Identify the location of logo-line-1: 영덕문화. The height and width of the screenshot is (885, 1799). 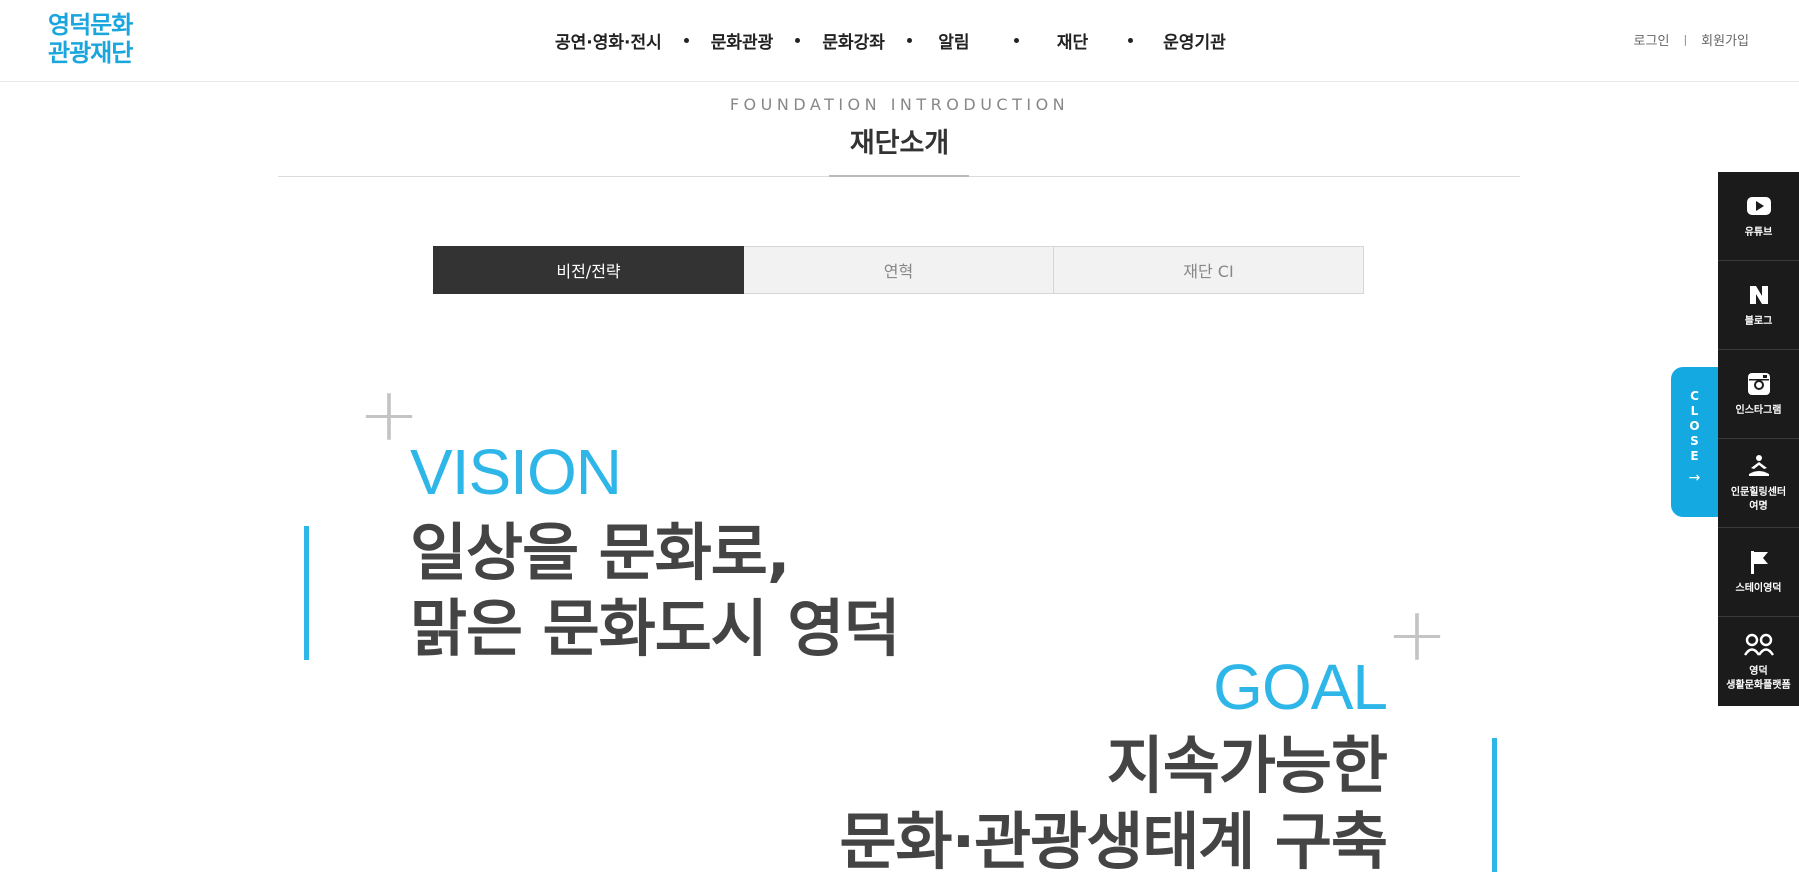
(90, 25).